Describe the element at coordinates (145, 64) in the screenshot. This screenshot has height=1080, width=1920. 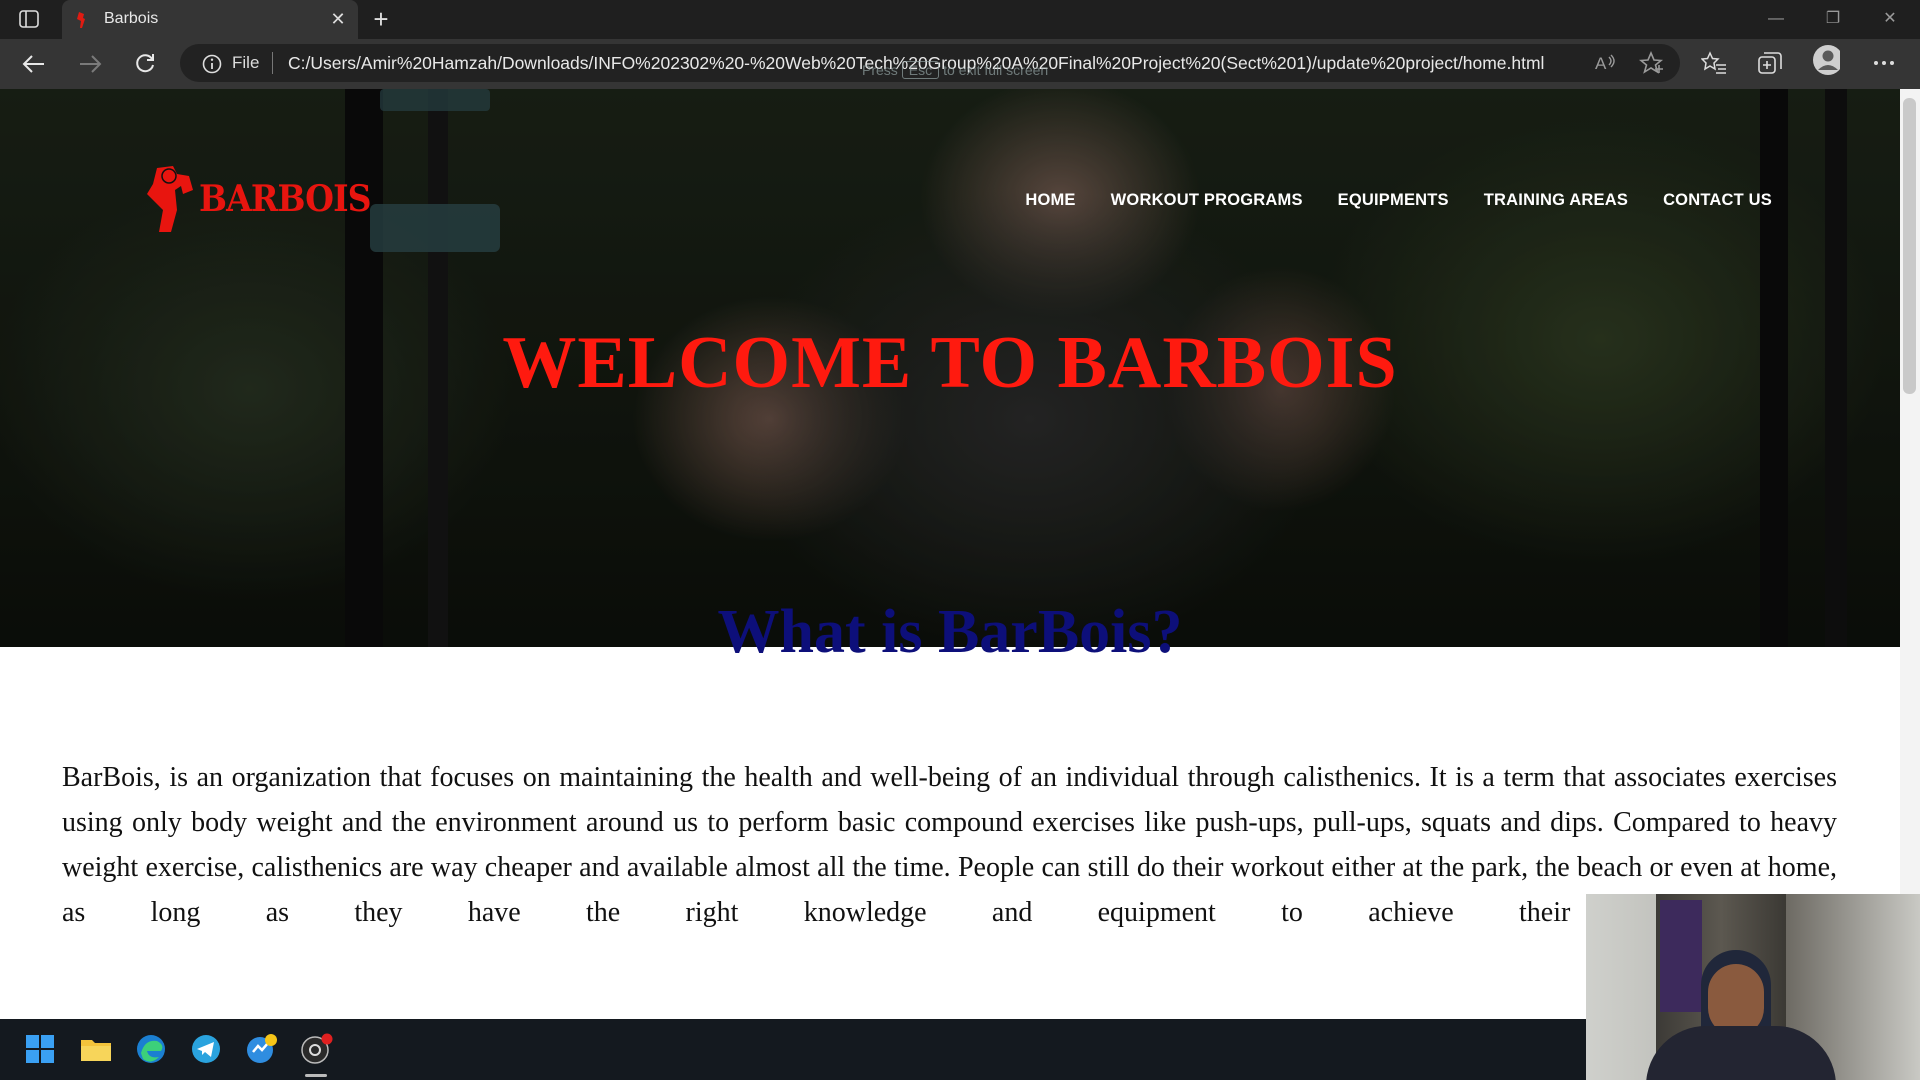
I see `refresh-icon` at that location.